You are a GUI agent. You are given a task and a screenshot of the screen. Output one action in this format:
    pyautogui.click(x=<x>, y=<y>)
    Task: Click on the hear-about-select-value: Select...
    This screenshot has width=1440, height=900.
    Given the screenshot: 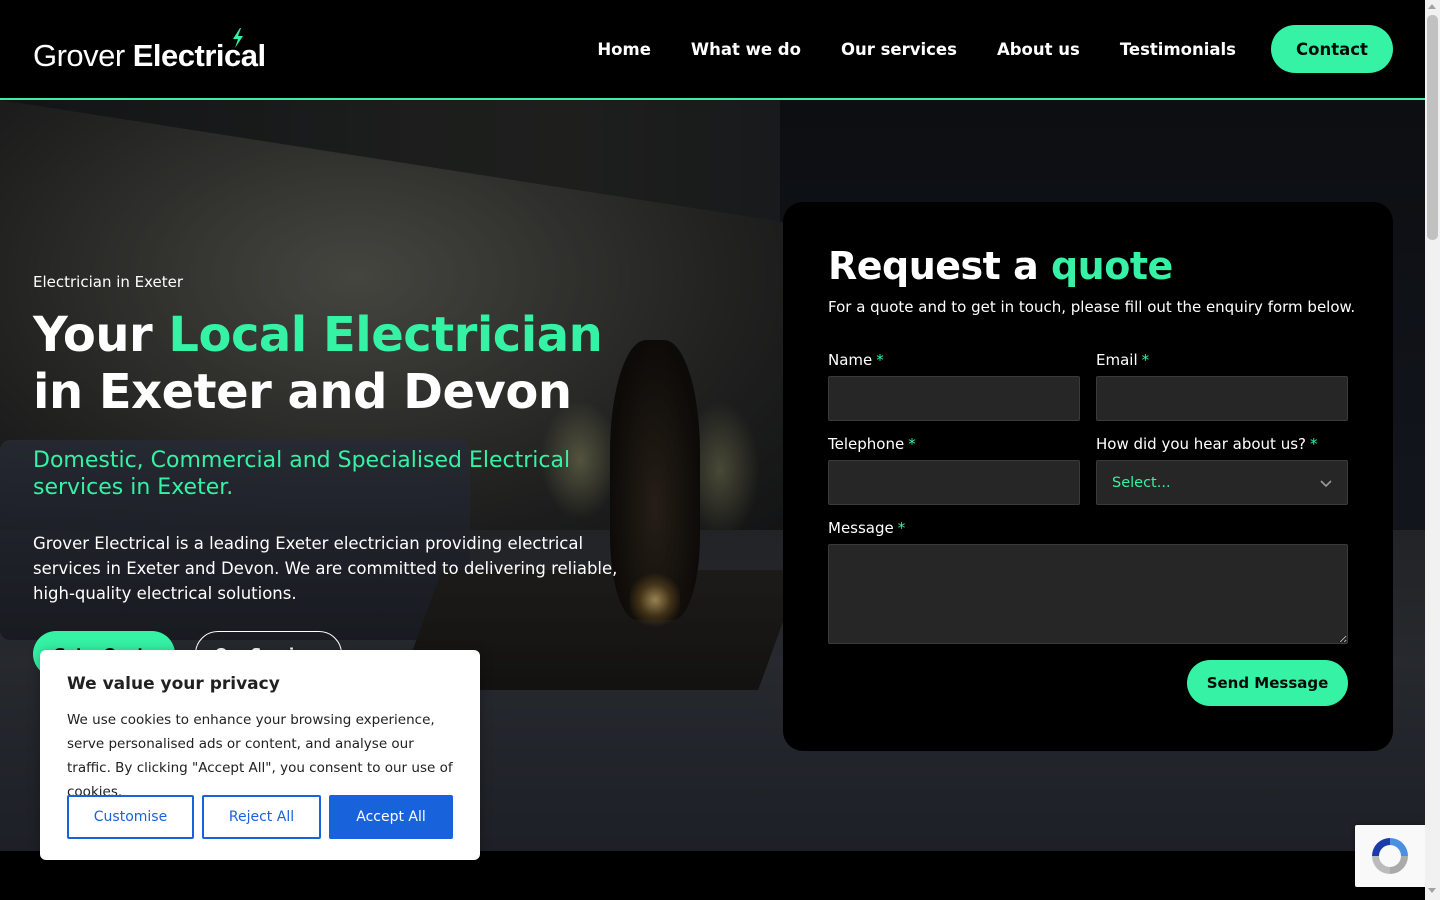 What is the action you would take?
    pyautogui.click(x=1141, y=482)
    